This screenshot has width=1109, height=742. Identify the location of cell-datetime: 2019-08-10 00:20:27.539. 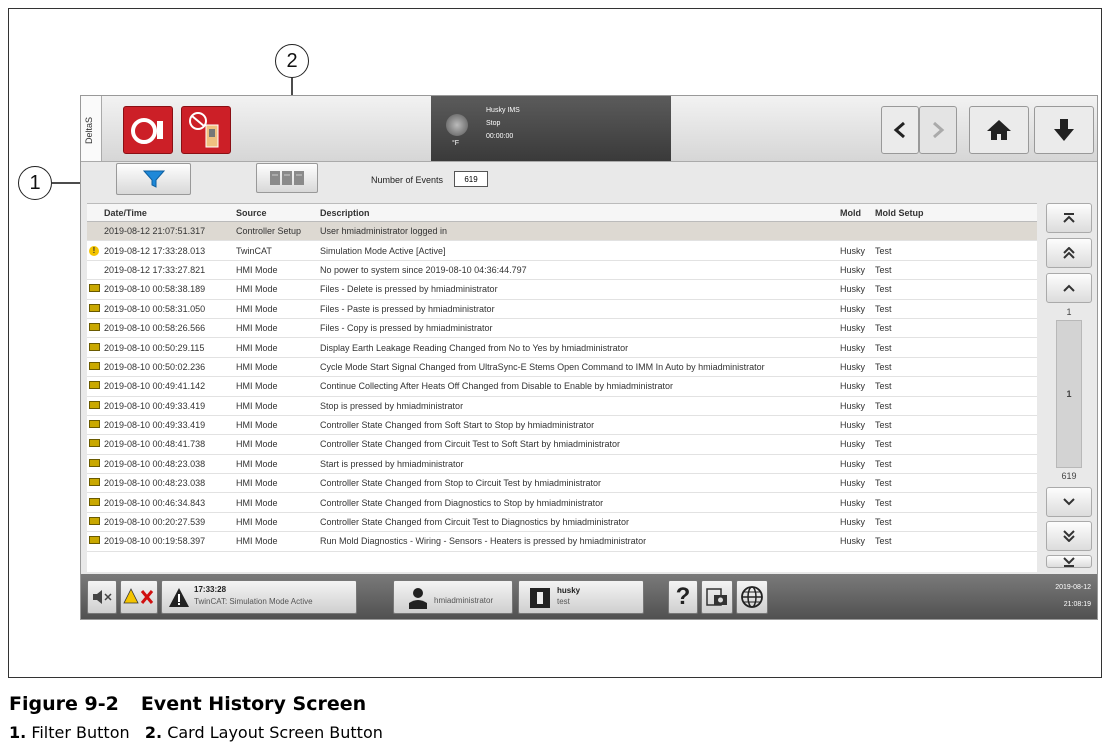
(167, 522).